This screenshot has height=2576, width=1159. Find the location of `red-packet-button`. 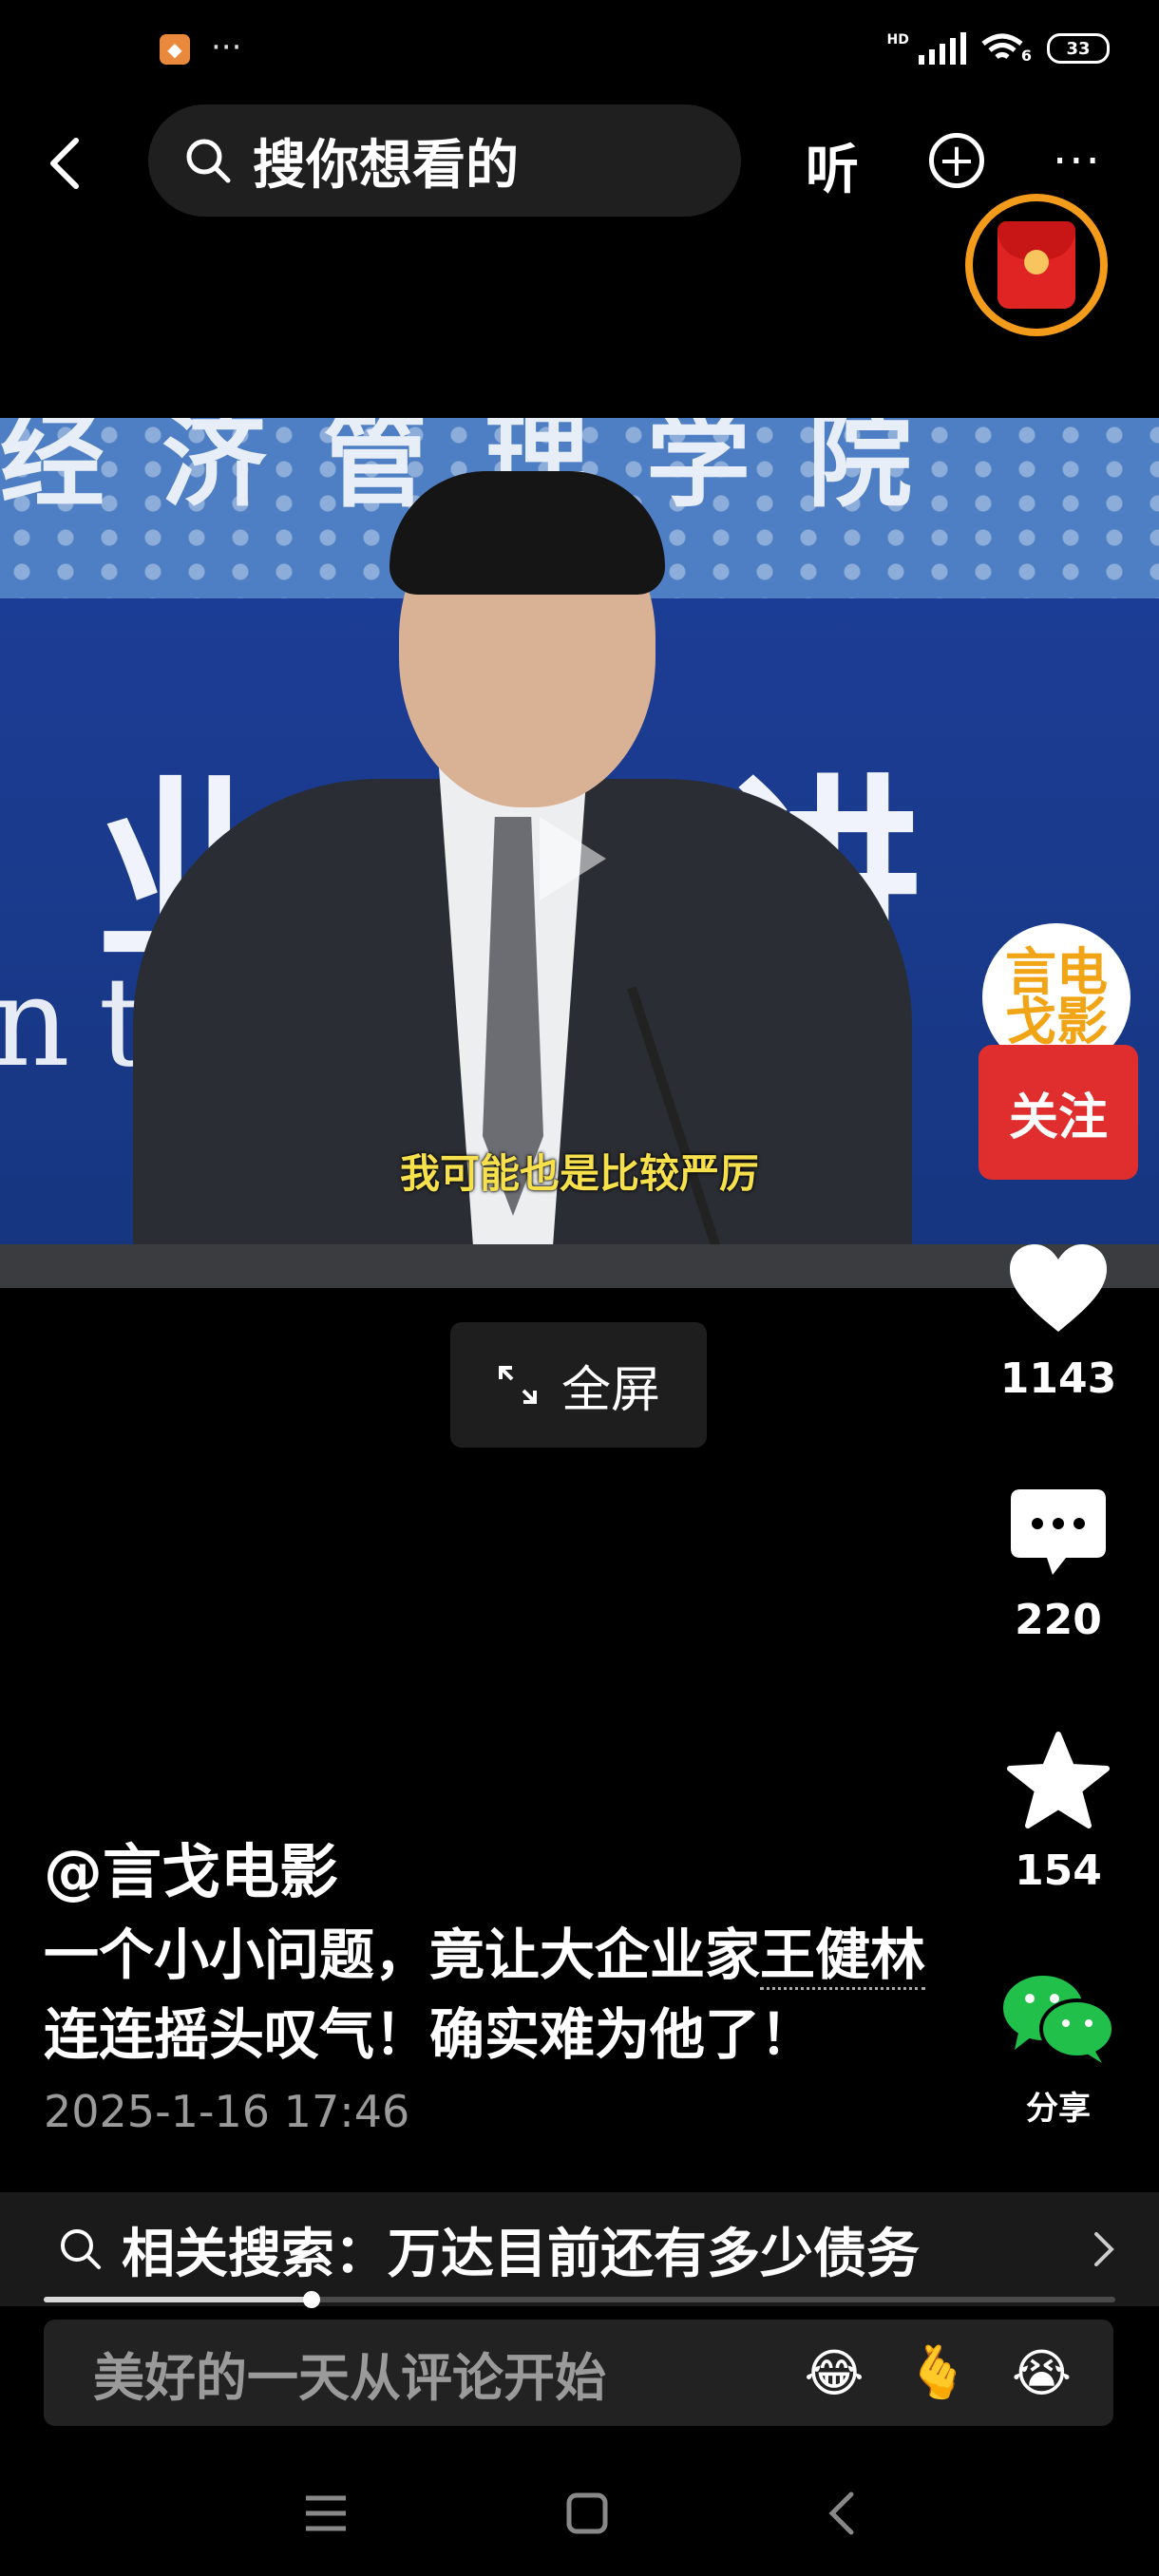

red-packet-button is located at coordinates (1036, 265).